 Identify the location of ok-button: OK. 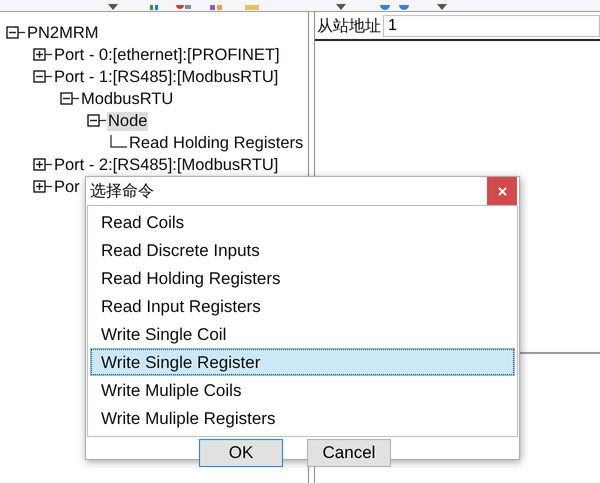
(241, 453).